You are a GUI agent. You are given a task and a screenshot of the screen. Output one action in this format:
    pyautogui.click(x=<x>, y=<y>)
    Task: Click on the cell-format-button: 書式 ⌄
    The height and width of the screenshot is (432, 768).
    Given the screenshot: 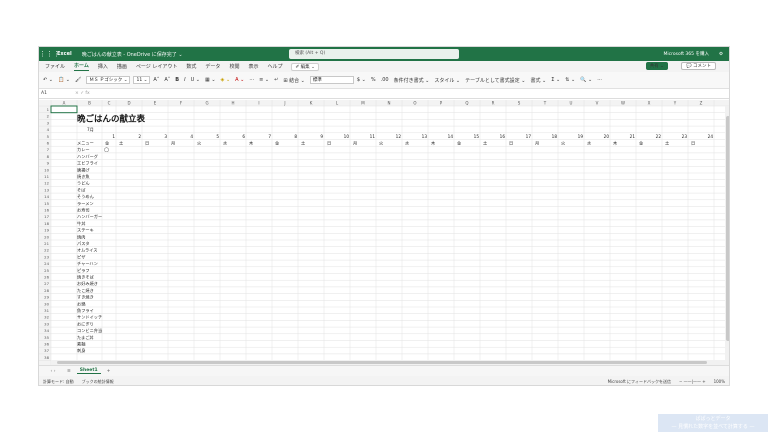 What is the action you would take?
    pyautogui.click(x=538, y=80)
    